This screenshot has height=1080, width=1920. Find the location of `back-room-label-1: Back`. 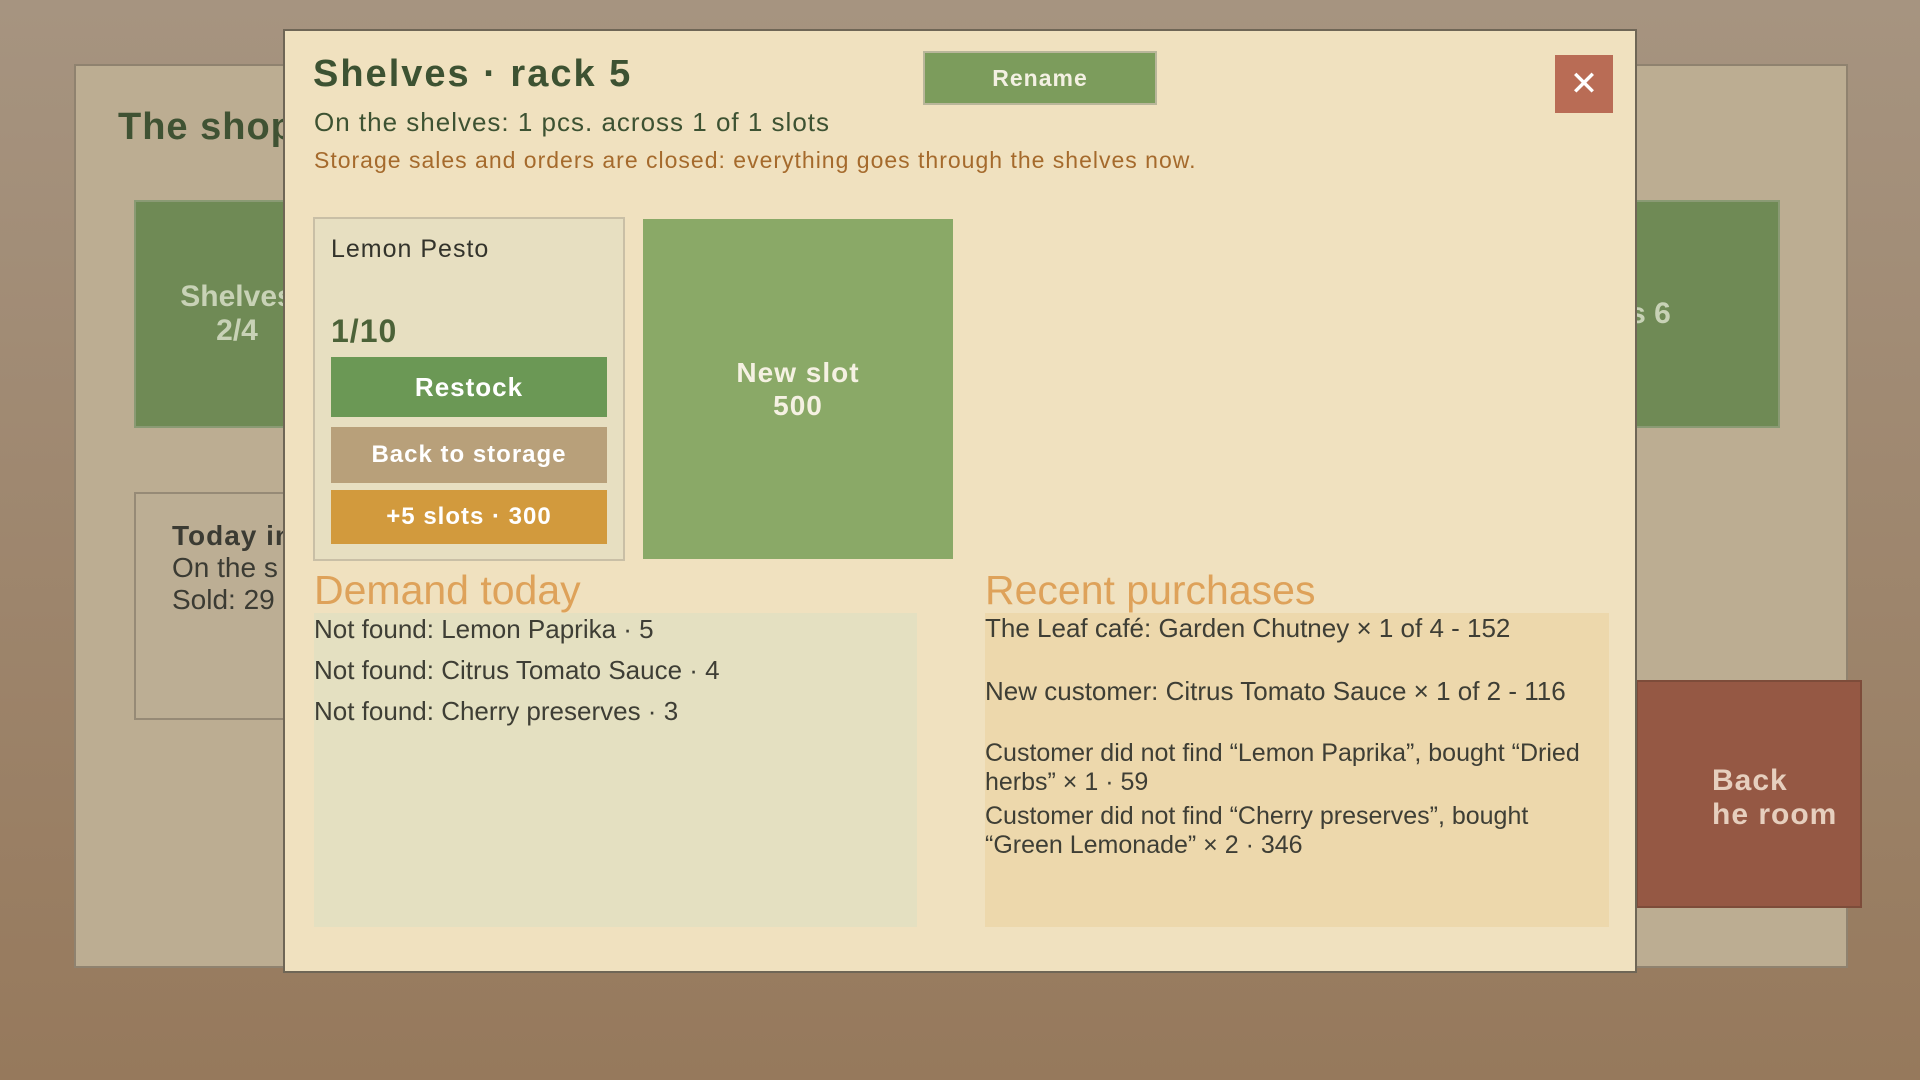

back-room-label-1: Back is located at coordinates (1750, 780).